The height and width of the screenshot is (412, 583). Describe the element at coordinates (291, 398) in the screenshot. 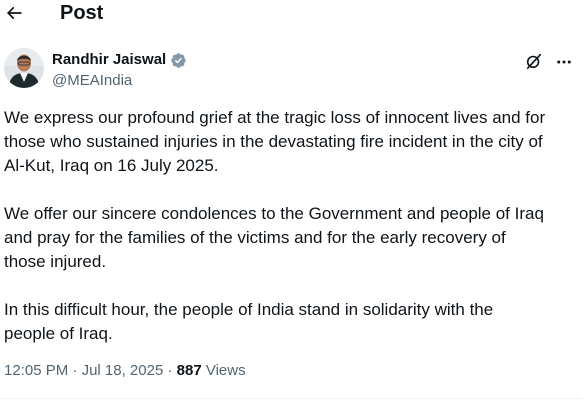

I see `divider` at that location.